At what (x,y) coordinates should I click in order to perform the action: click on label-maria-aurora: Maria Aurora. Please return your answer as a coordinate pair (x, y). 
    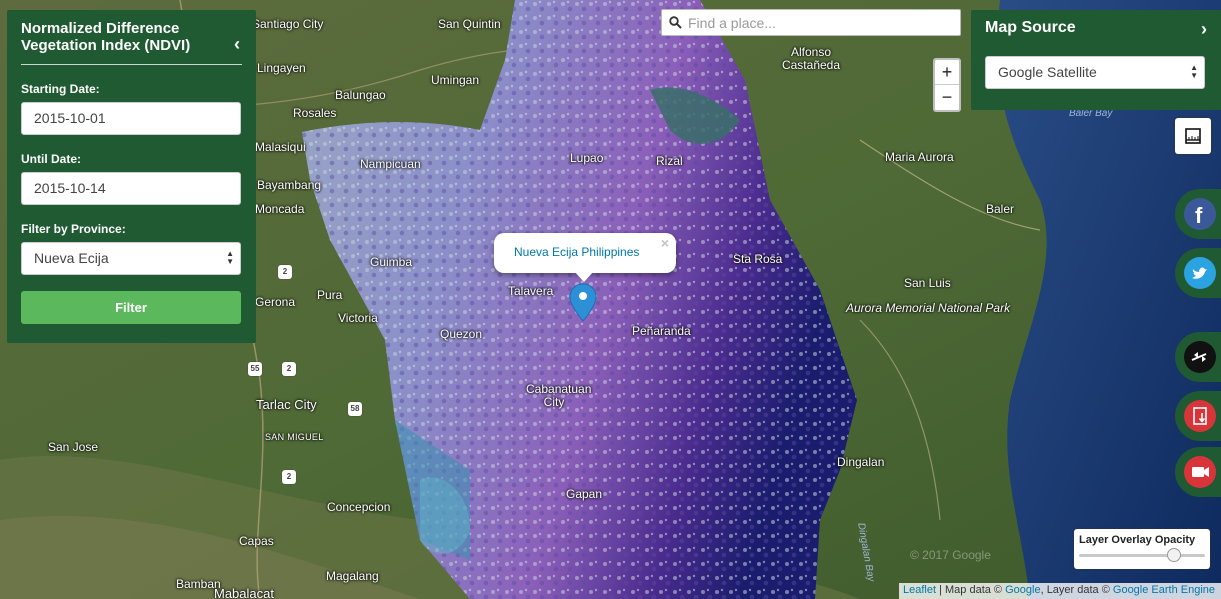
    Looking at the image, I should click on (919, 157).